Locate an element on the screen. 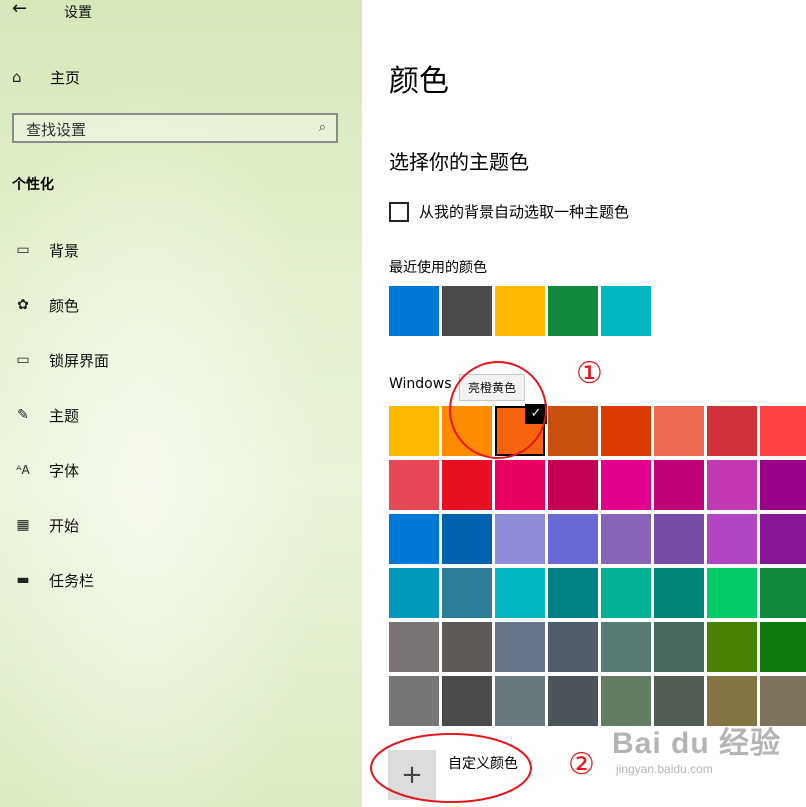 This screenshot has width=806, height=807. color-swatch: ✓ is located at coordinates (521, 430).